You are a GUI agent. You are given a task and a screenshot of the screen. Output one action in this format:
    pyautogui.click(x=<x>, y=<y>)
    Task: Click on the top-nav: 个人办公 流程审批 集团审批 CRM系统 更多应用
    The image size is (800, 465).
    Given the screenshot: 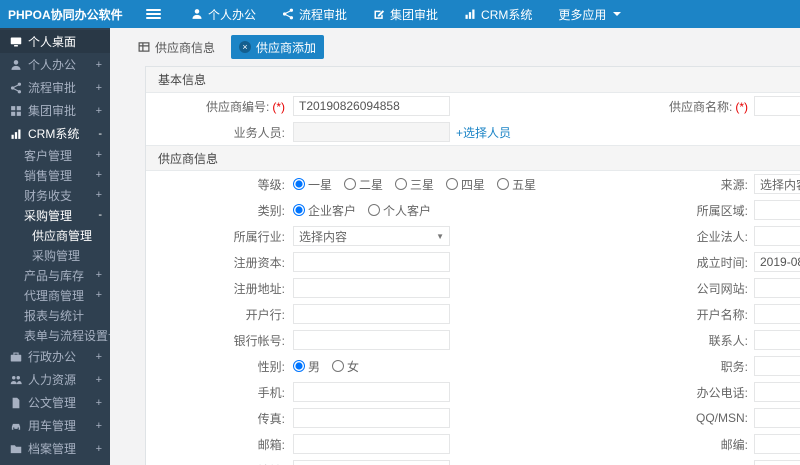 What is the action you would take?
    pyautogui.click(x=406, y=14)
    